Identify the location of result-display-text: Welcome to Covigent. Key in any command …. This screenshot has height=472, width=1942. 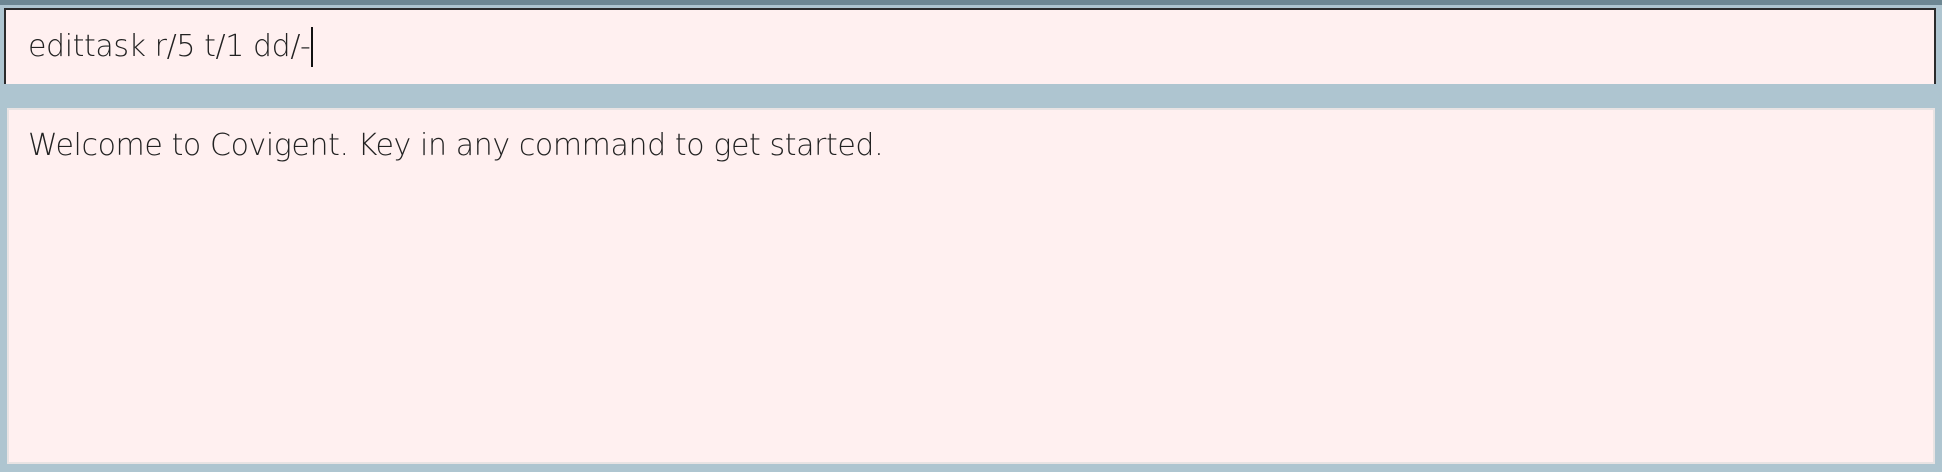
(456, 145).